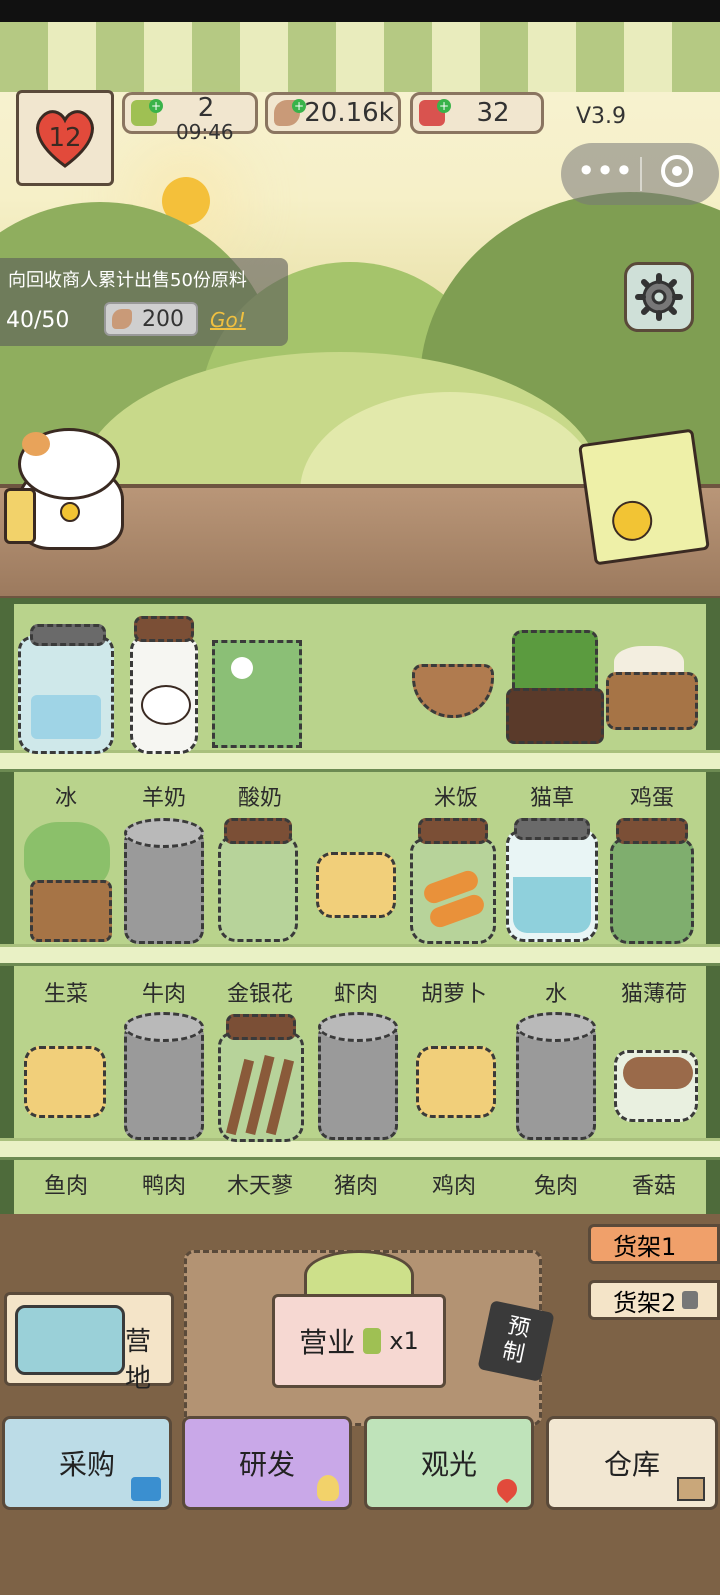 The width and height of the screenshot is (720, 1595). I want to click on mushroom-jar, so click(656, 1086).